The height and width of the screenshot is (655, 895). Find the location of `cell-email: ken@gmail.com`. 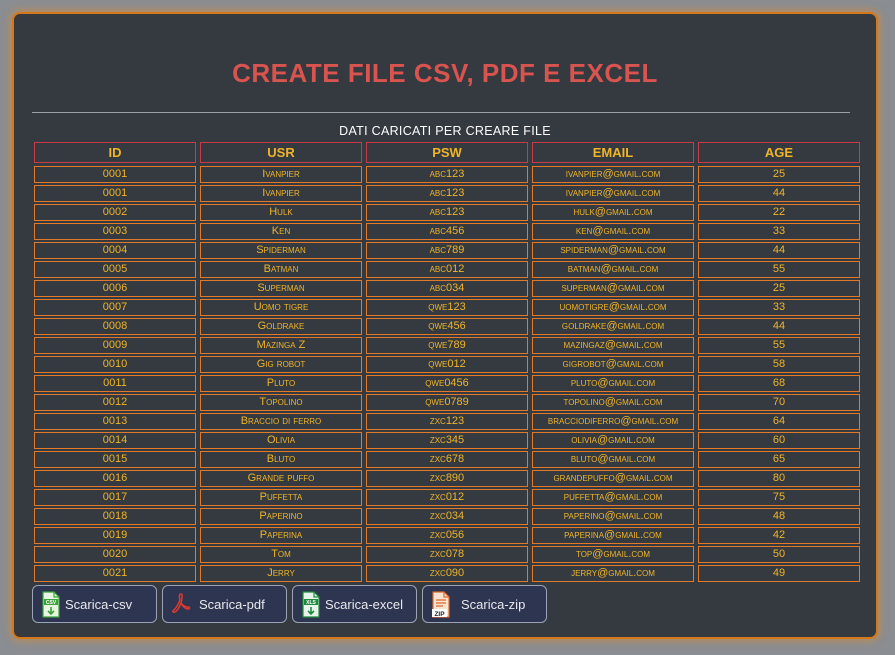

cell-email: ken@gmail.com is located at coordinates (613, 231).